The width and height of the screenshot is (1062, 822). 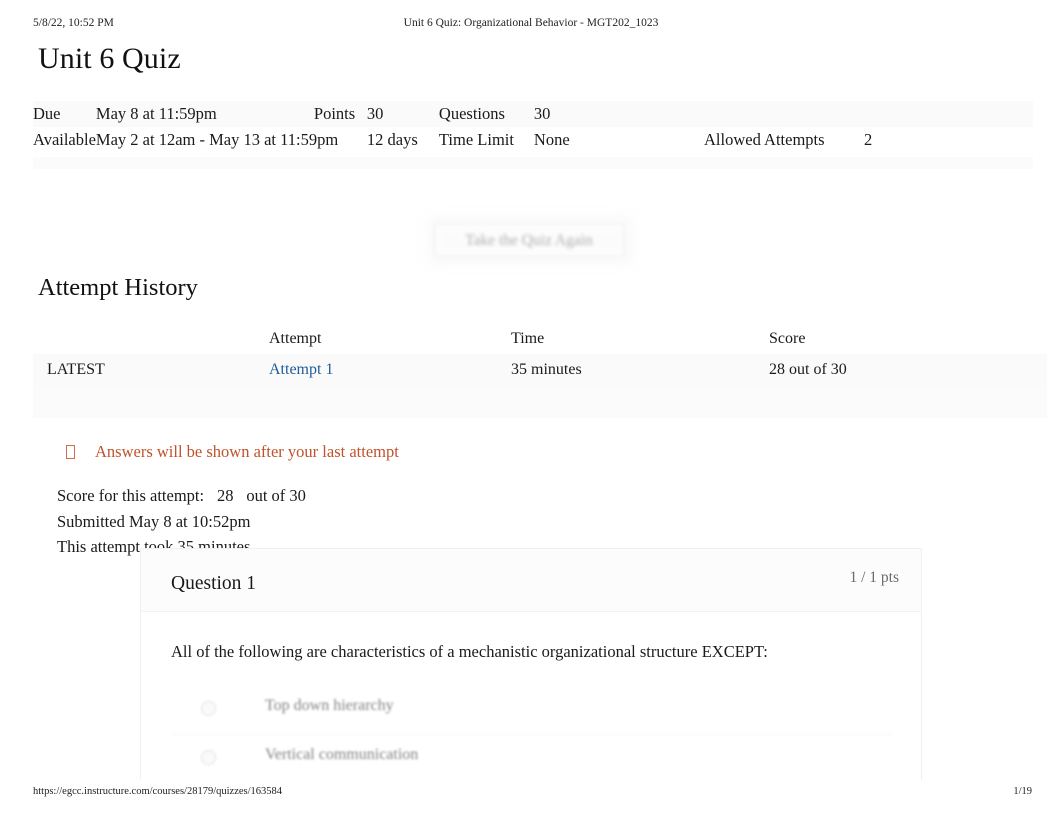 What do you see at coordinates (295, 338) in the screenshot?
I see `column-header-attempt: Attempt` at bounding box center [295, 338].